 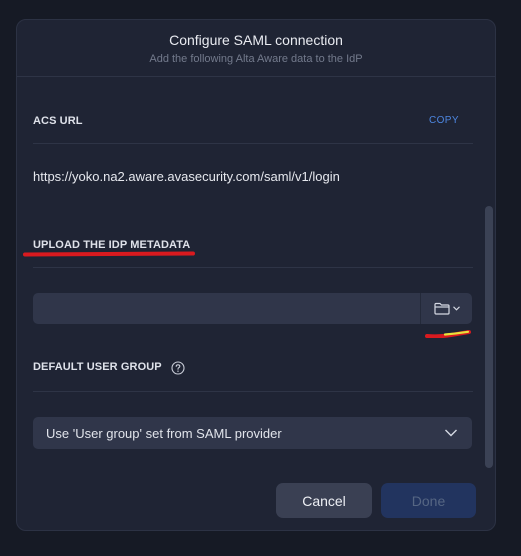 I want to click on metadata-file-input, so click(x=226, y=308).